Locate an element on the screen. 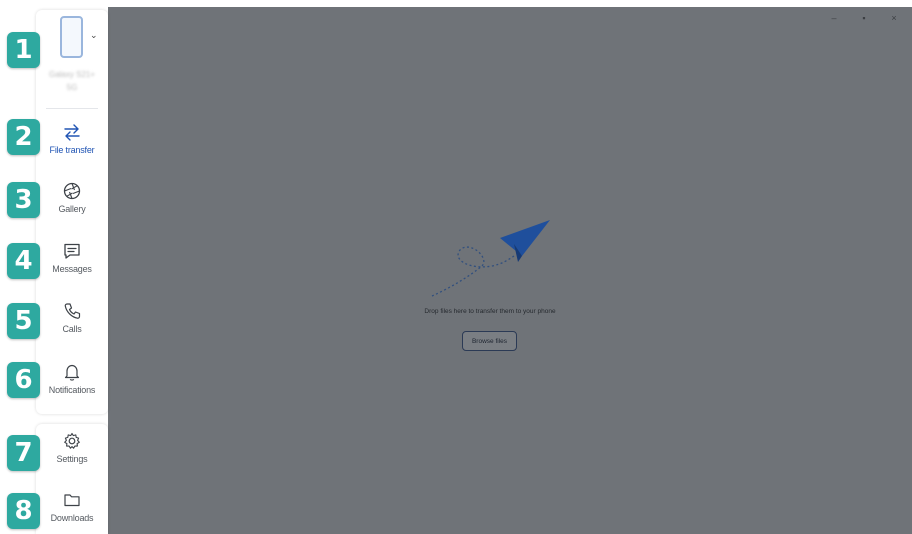 The height and width of the screenshot is (534, 912). sidebar-item-messages: Messages is located at coordinates (72, 257).